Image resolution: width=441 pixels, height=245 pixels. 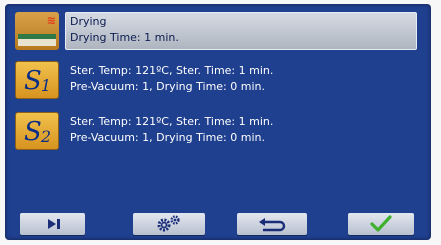 I want to click on program-row-drying: ≋ Drying Drying Time: 1 min., so click(x=217, y=31).